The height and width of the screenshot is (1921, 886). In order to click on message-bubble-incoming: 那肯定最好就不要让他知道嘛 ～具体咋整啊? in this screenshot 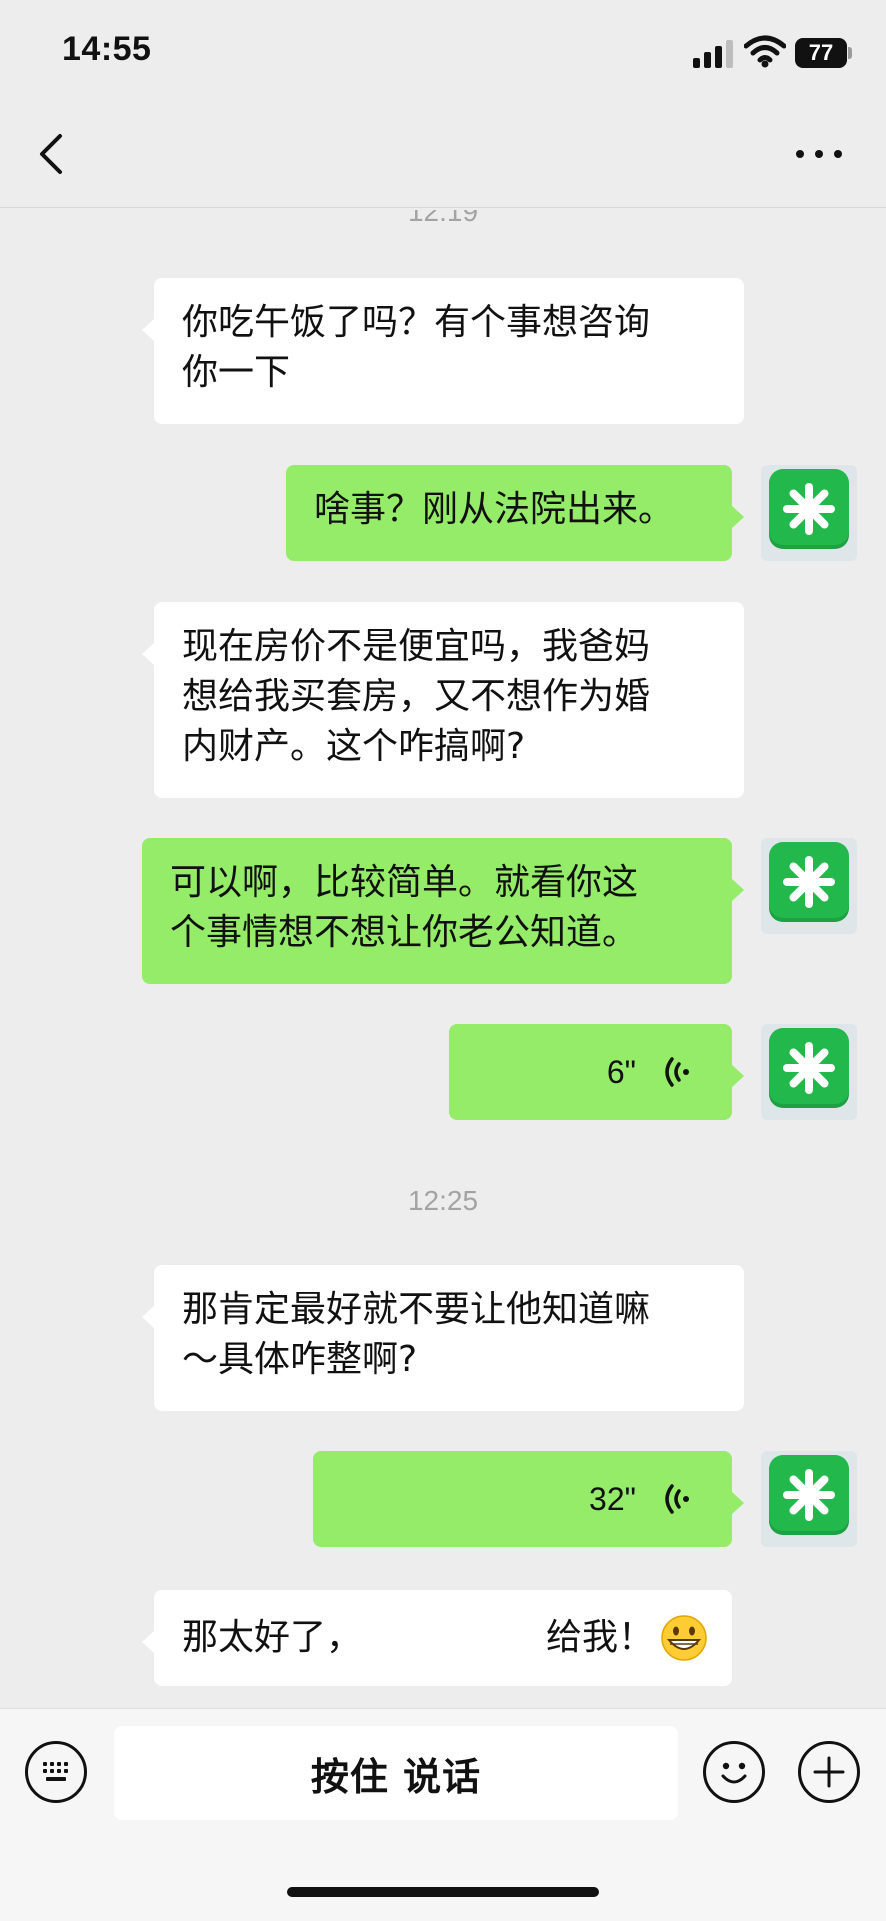, I will do `click(443, 1338)`.